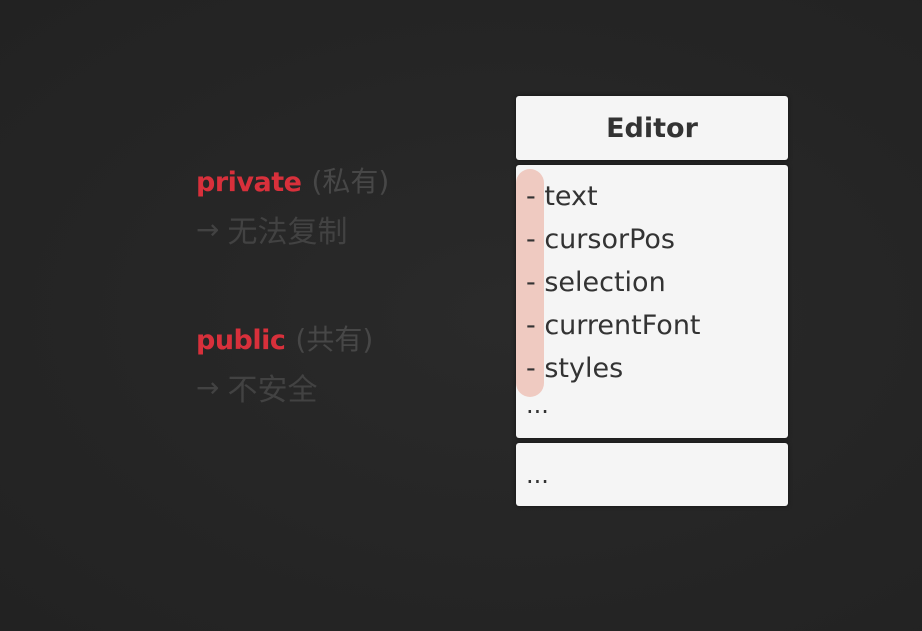 This screenshot has height=631, width=922. Describe the element at coordinates (346, 387) in the screenshot. I see `note-public-consequence: → 不安全` at that location.